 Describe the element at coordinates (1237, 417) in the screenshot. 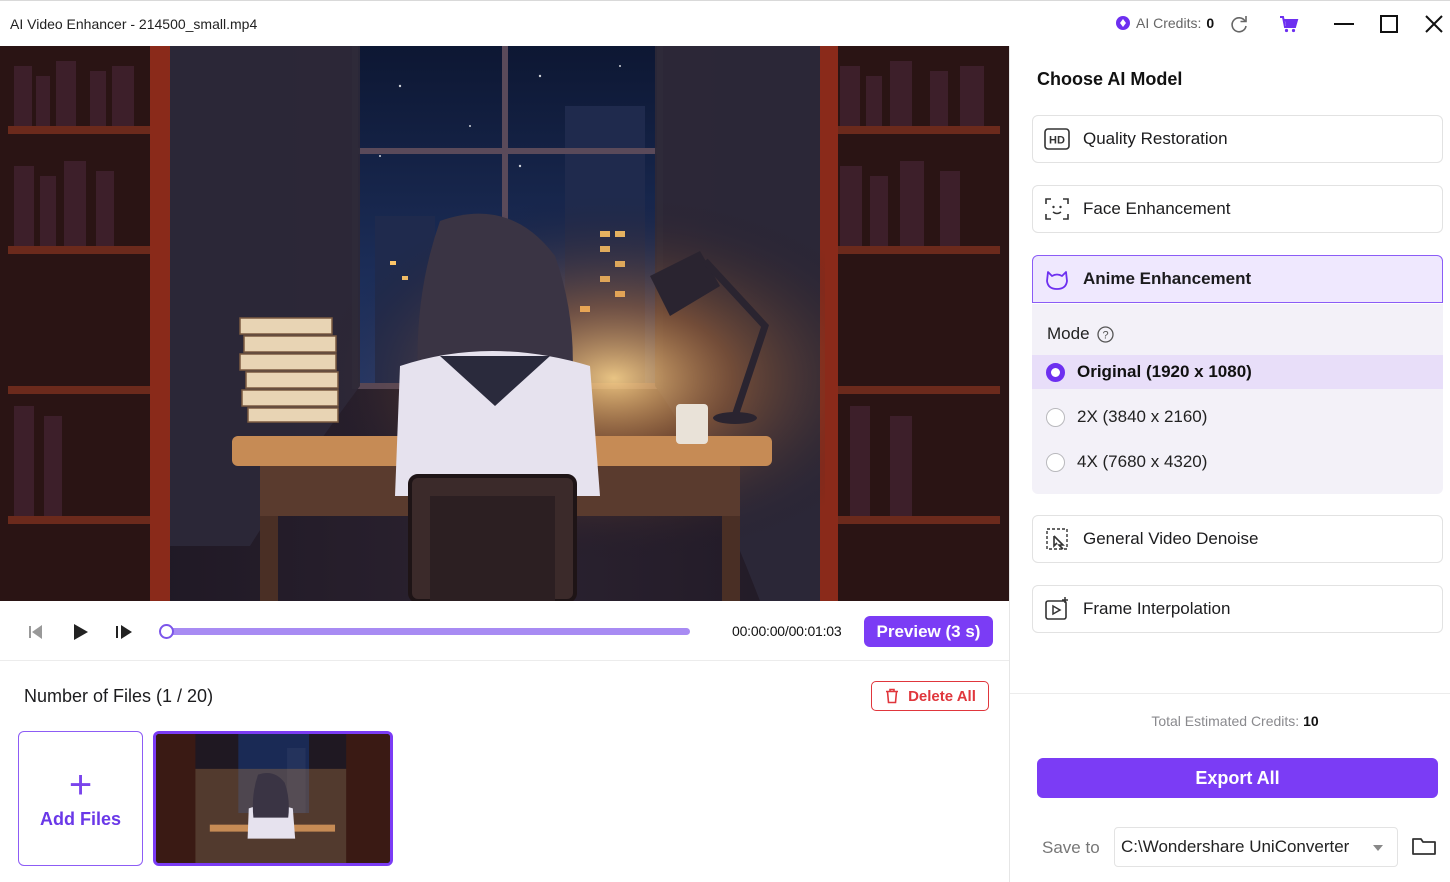

I see `mode-option-2x: 2X (3840 x 2160)` at that location.